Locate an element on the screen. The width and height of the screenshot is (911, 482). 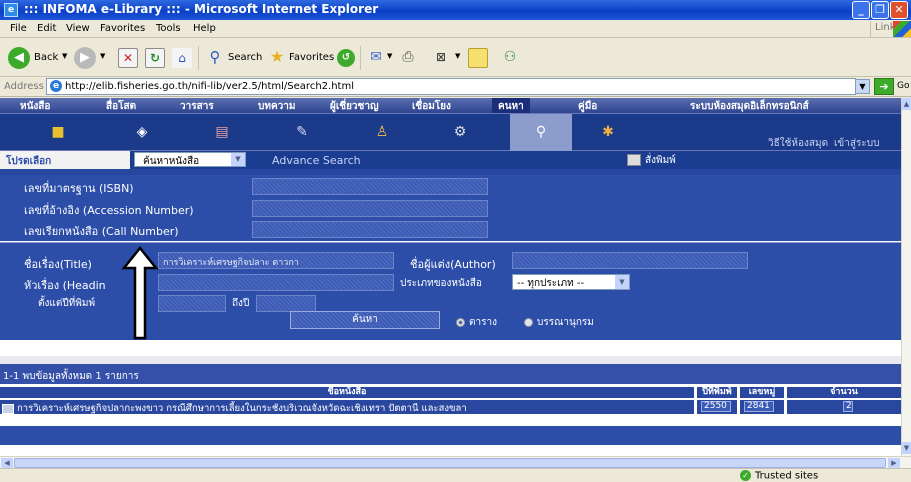
book-icon: ■ is located at coordinates (58, 132).